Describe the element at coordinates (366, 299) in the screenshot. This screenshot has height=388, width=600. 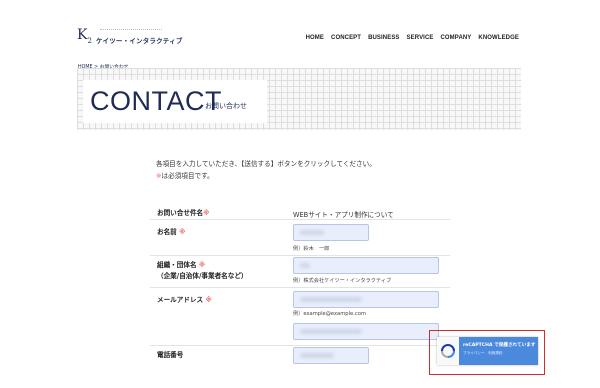
I see `email-input` at that location.